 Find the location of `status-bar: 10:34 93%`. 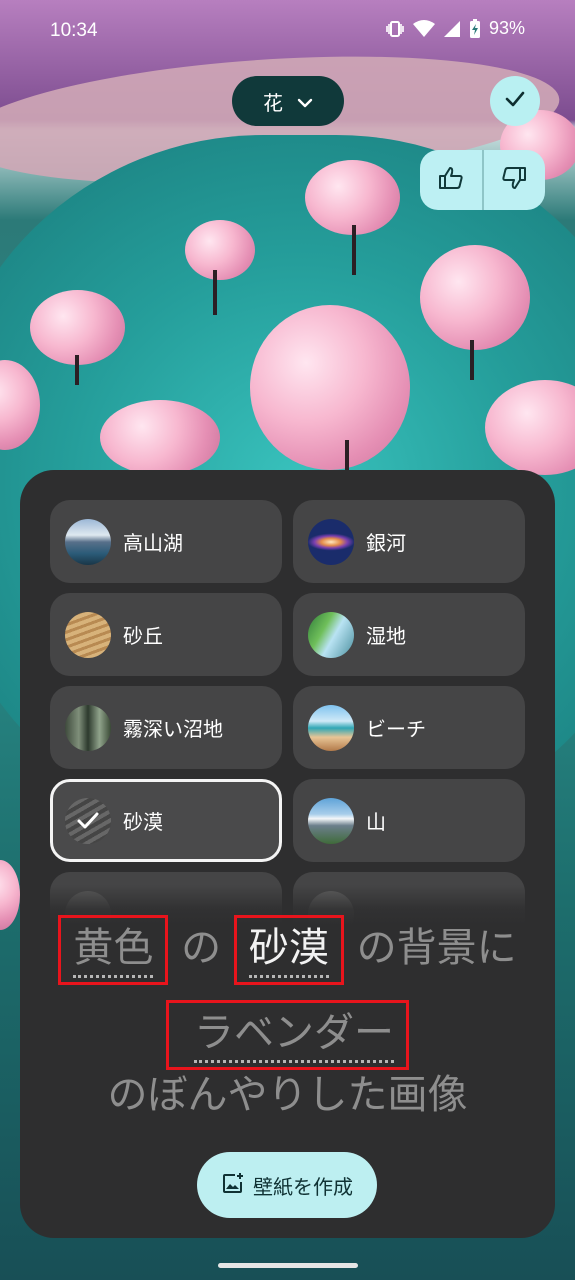

status-bar: 10:34 93% is located at coordinates (287, 32).